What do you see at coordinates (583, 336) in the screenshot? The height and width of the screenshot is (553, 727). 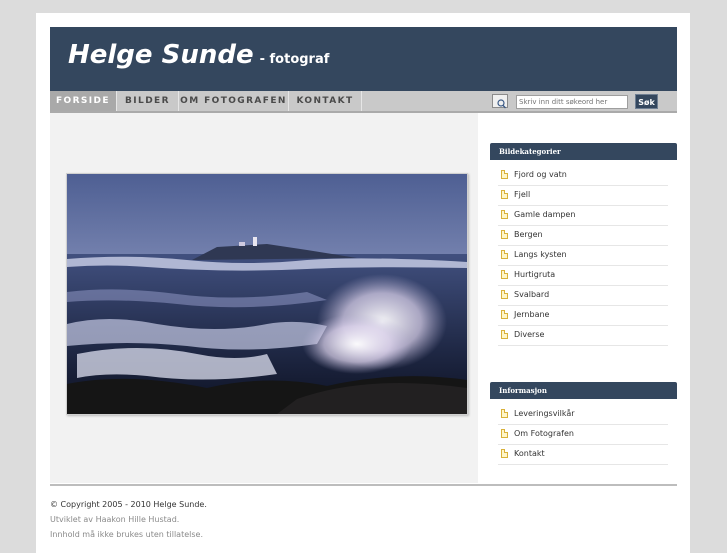 I see `category-item: Diverse` at bounding box center [583, 336].